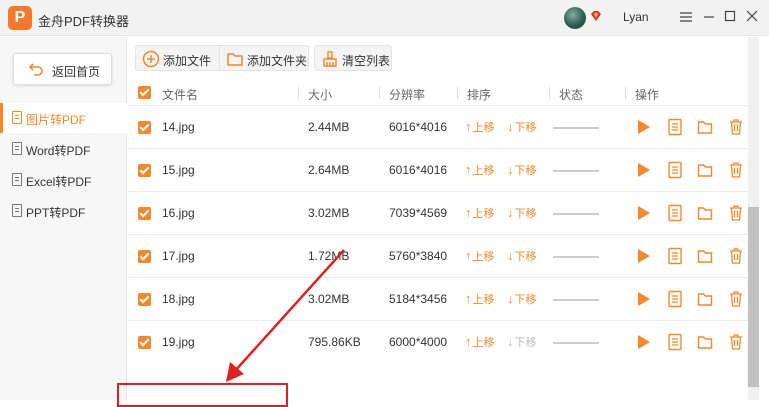  I want to click on file-name: 15.jpg, so click(178, 170).